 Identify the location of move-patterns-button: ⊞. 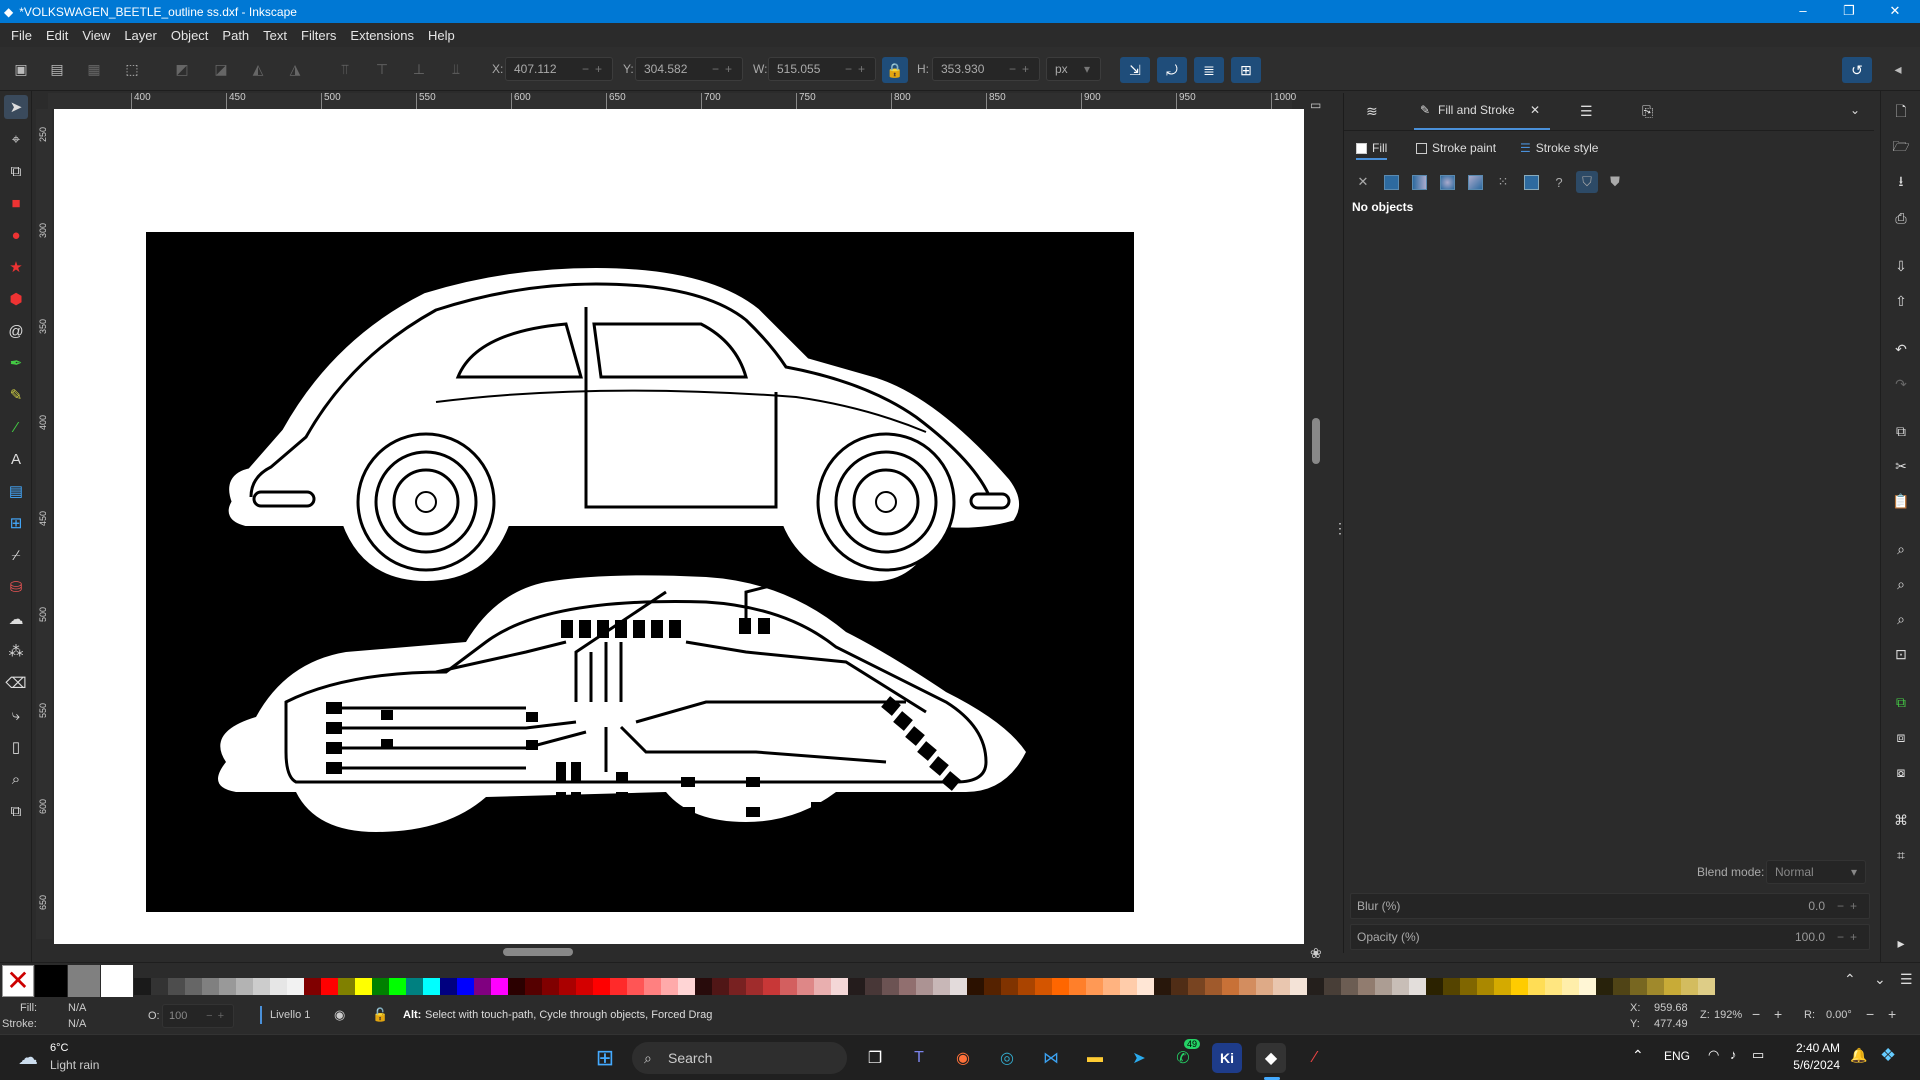
(1246, 70).